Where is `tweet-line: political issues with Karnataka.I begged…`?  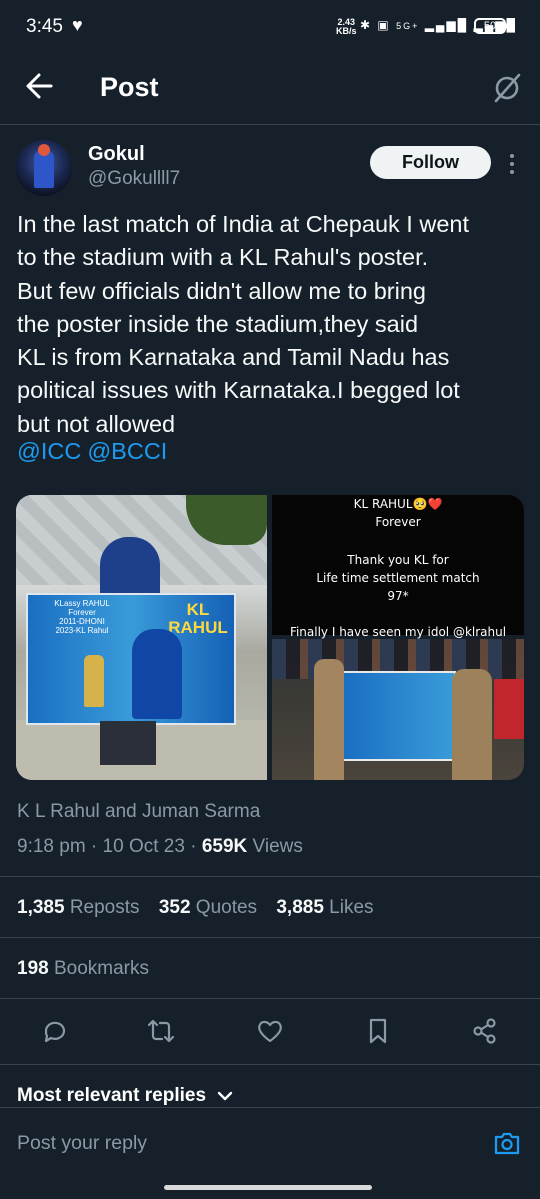
tweet-line: political issues with Karnataka.I begged… is located at coordinates (238, 390).